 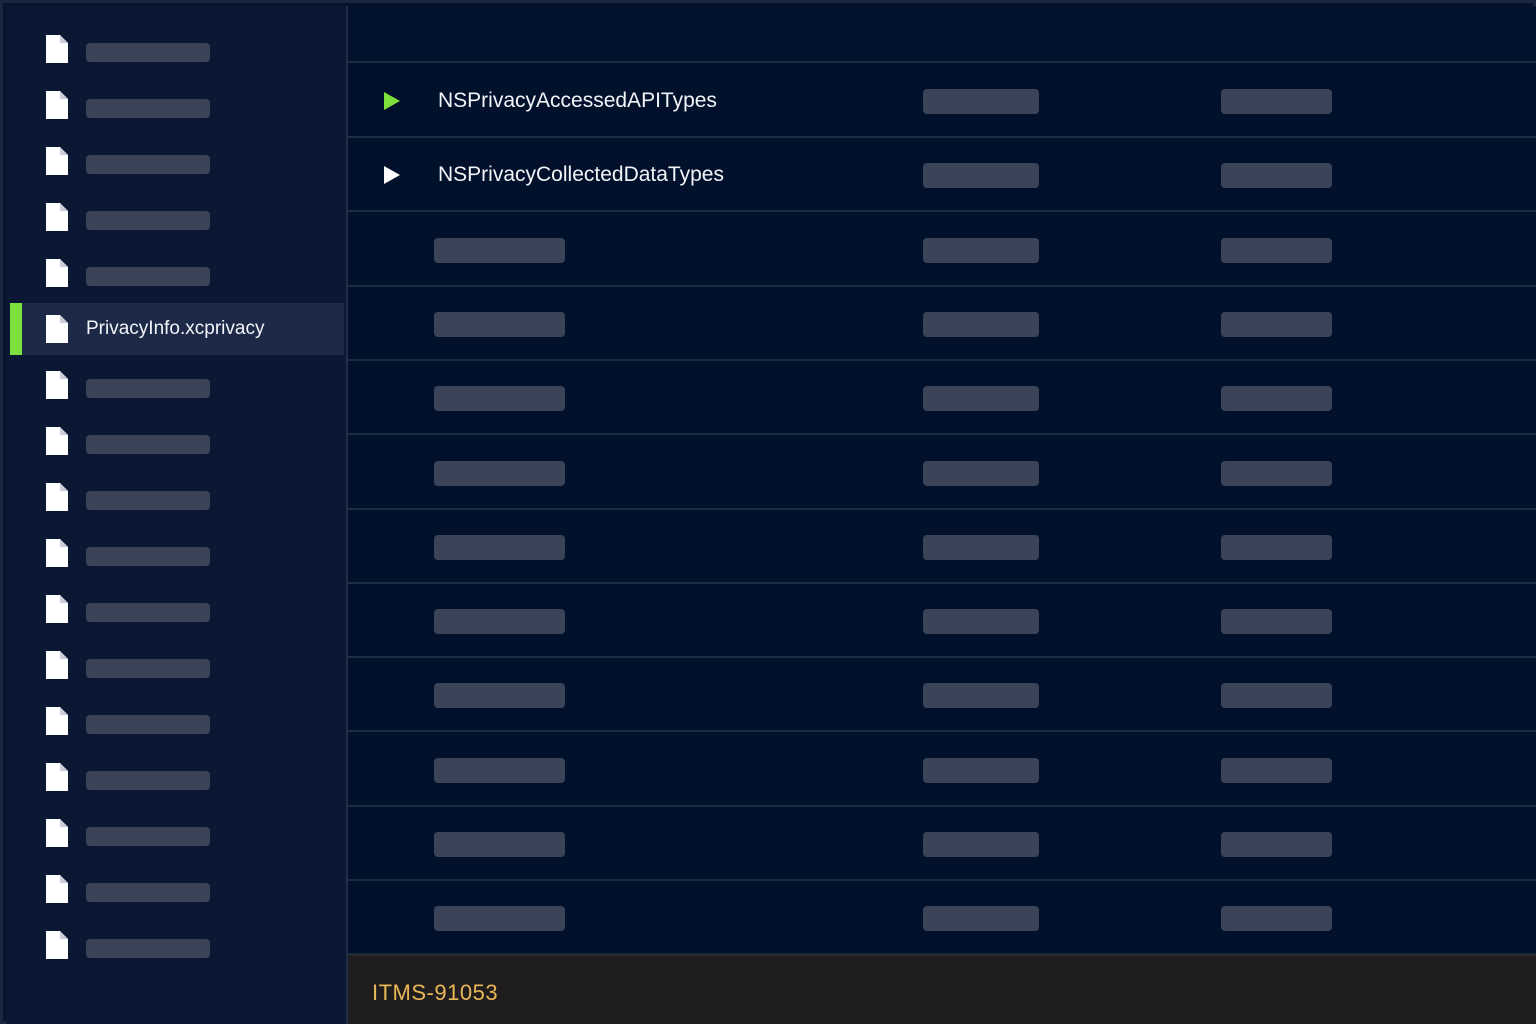 I want to click on status-bar: ITMS-91053, so click(x=942, y=989).